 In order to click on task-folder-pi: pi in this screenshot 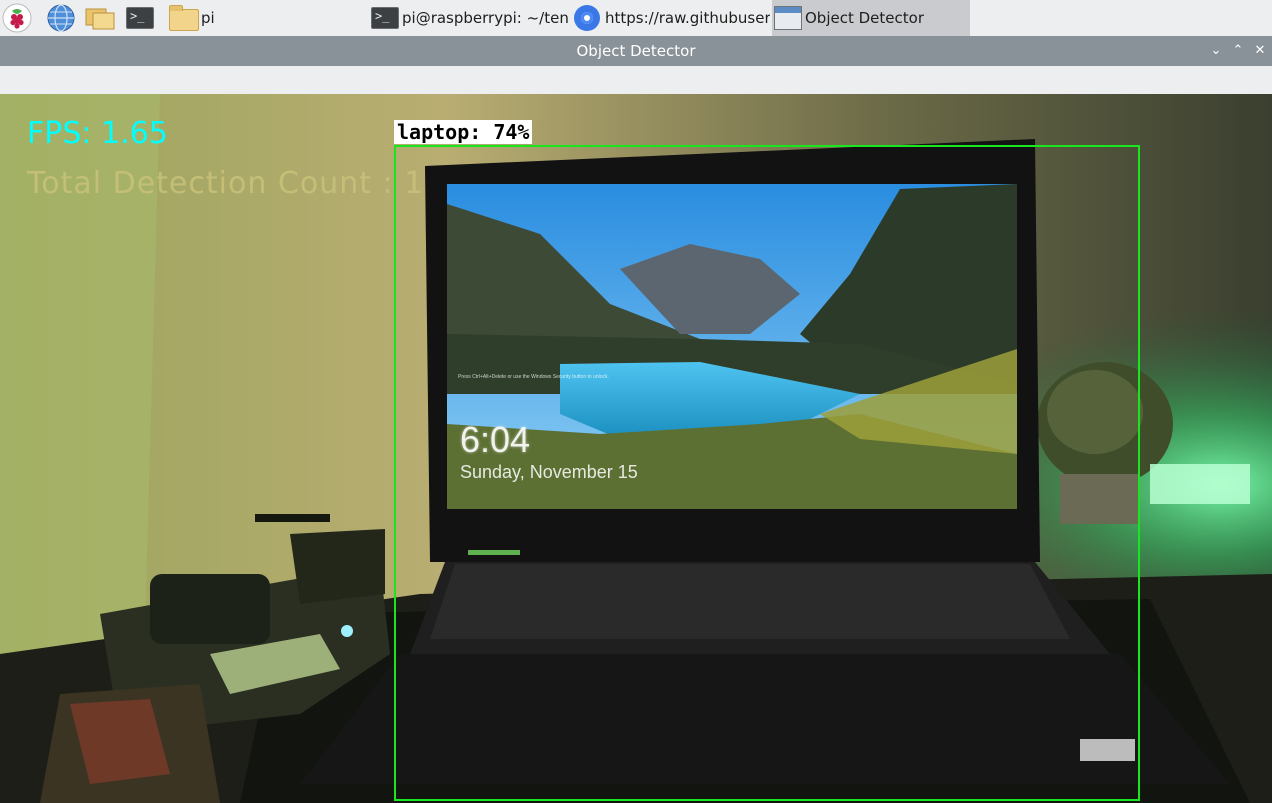, I will do `click(268, 18)`.